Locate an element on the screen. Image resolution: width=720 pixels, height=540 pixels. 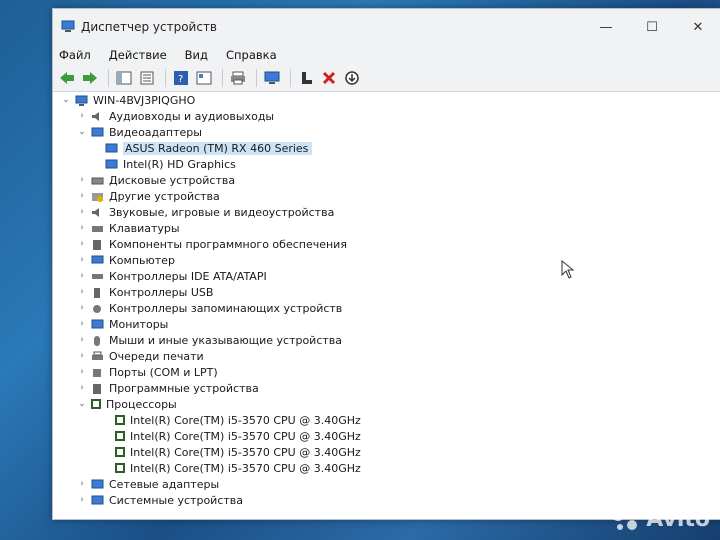
show-hide-tree-button is located at coordinates (124, 78).